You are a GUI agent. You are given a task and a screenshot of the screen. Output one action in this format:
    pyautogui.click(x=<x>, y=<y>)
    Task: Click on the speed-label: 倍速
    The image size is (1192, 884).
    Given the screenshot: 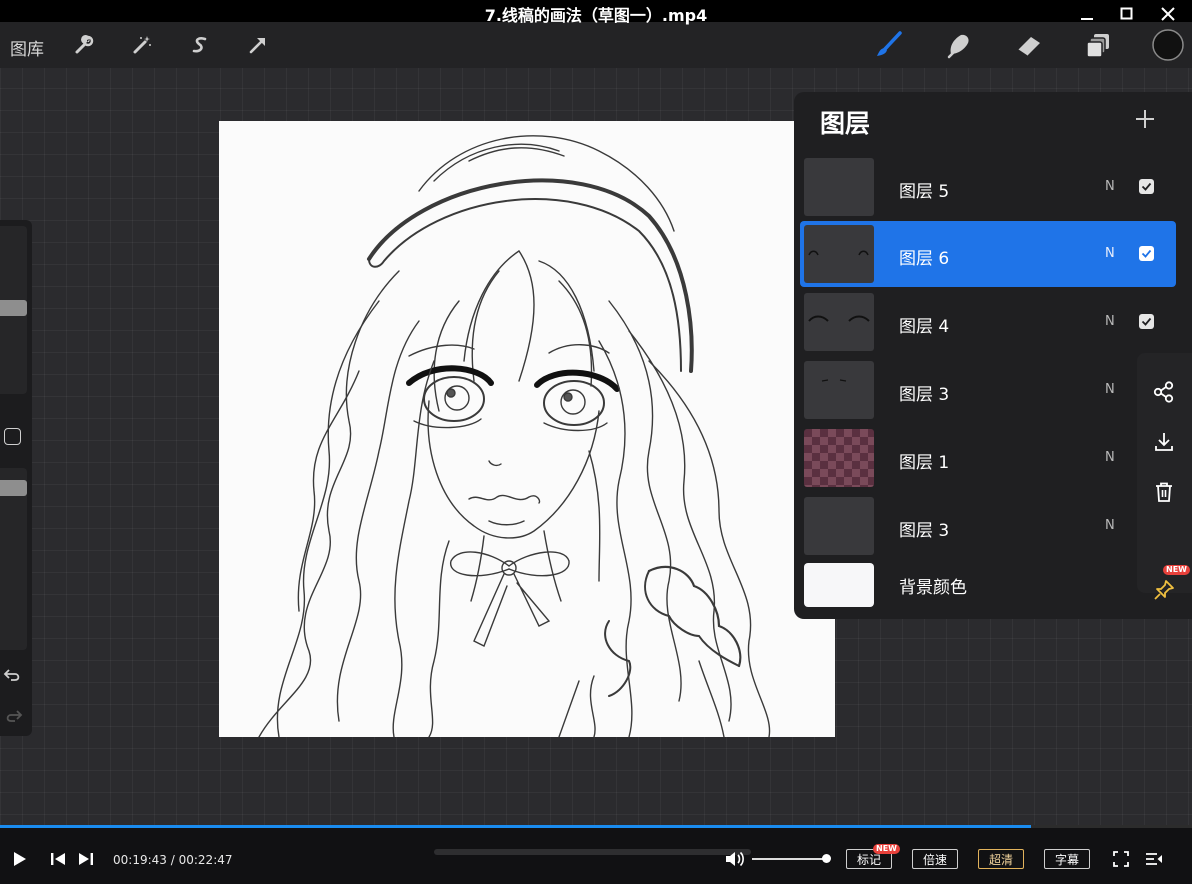 What is the action you would take?
    pyautogui.click(x=934, y=859)
    